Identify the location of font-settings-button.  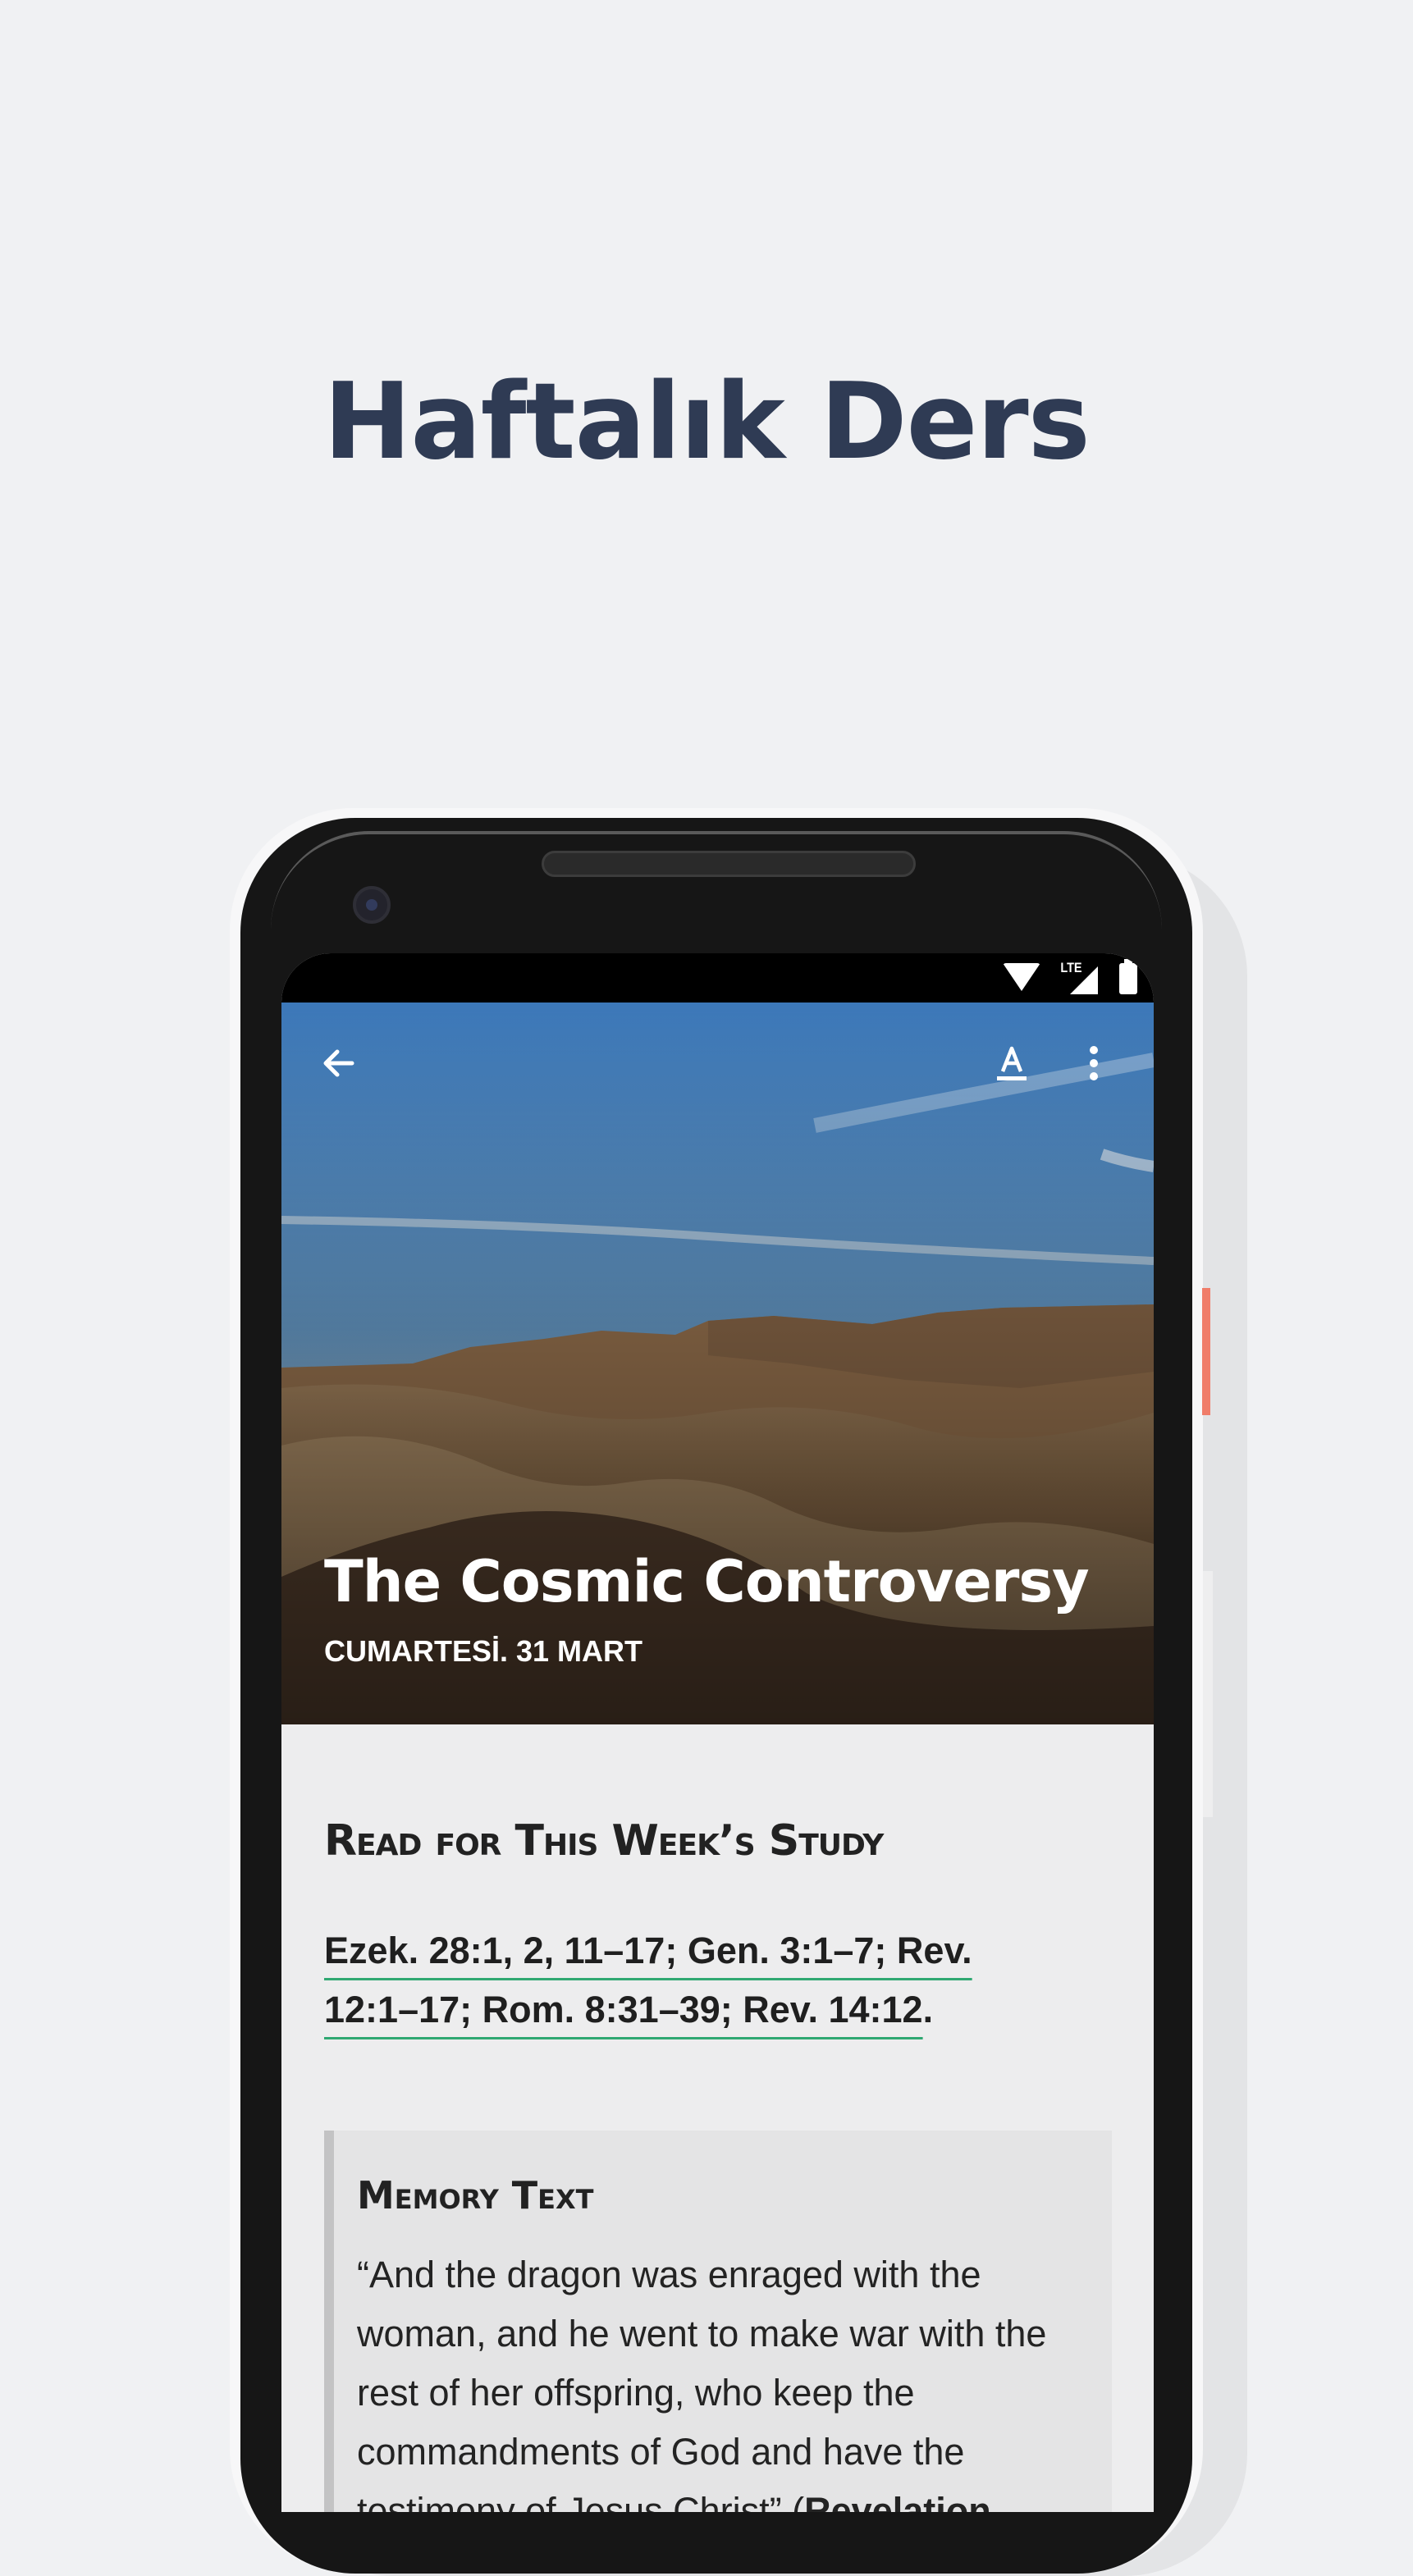
(1011, 1063).